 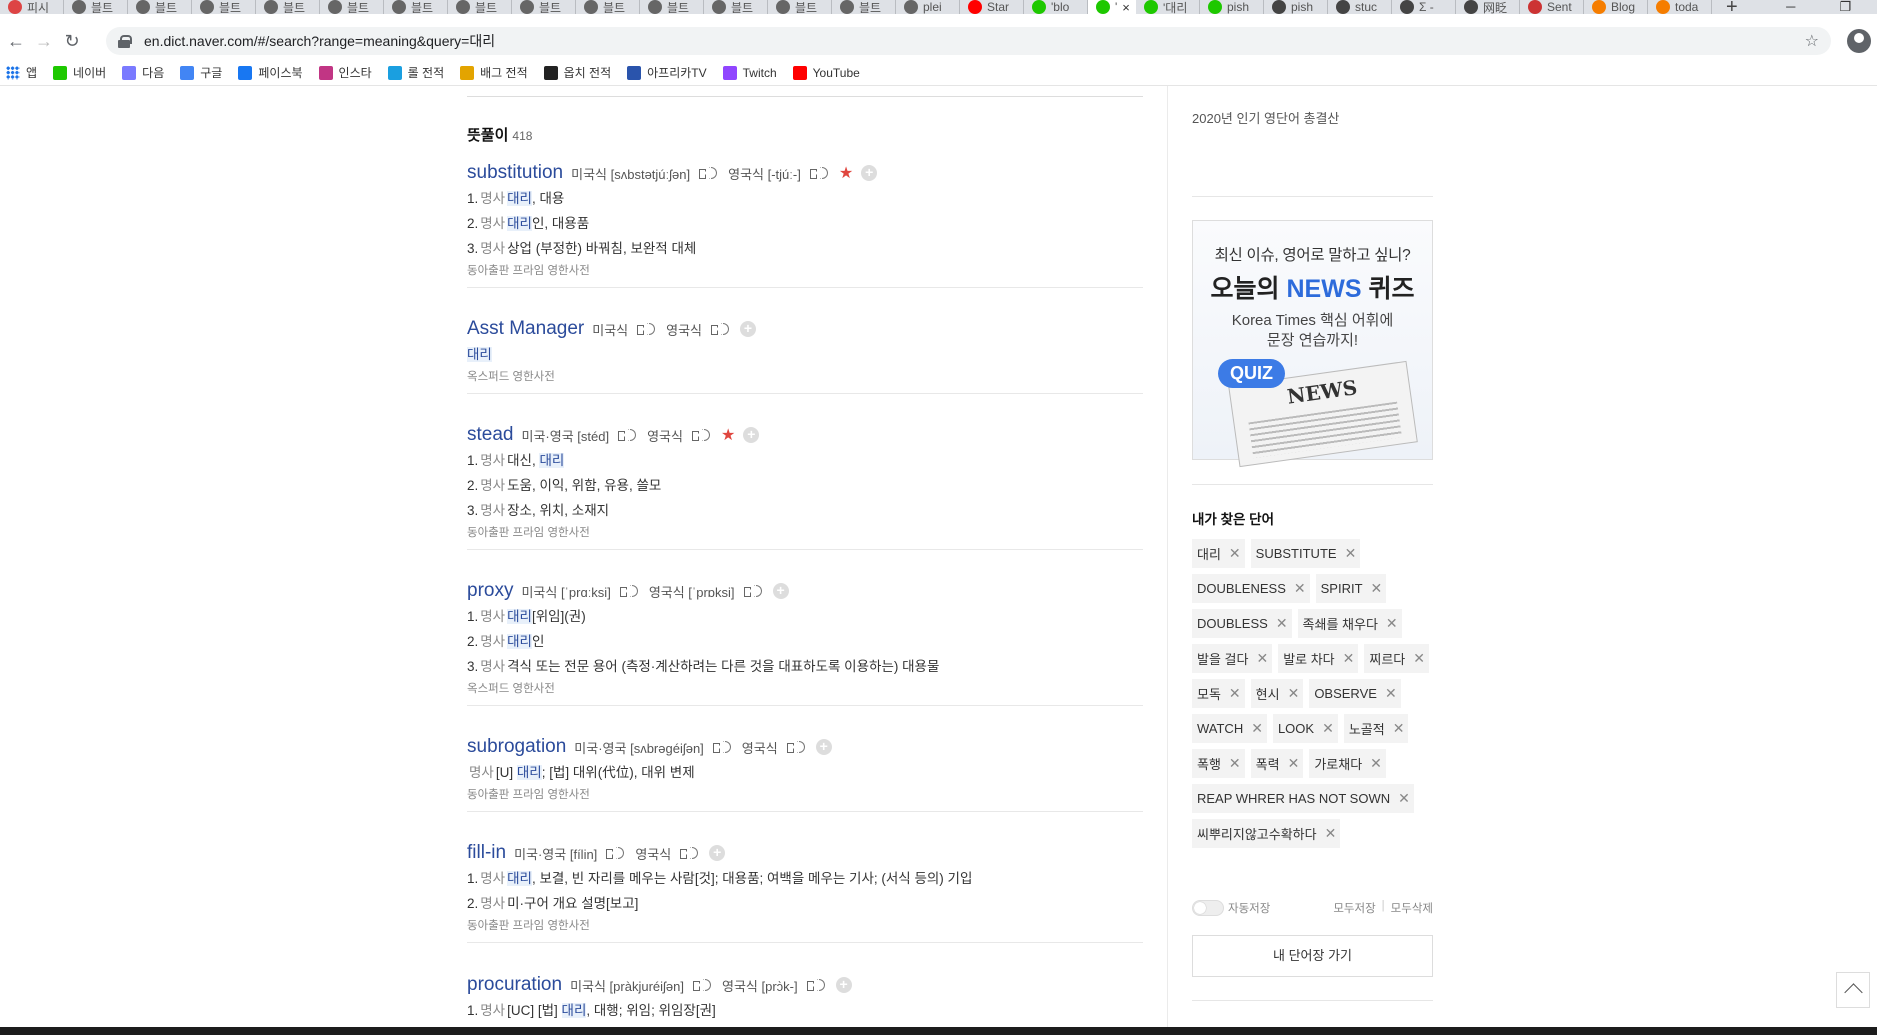 What do you see at coordinates (1387, 658) in the screenshot?
I see `chip-label: 찌르다` at bounding box center [1387, 658].